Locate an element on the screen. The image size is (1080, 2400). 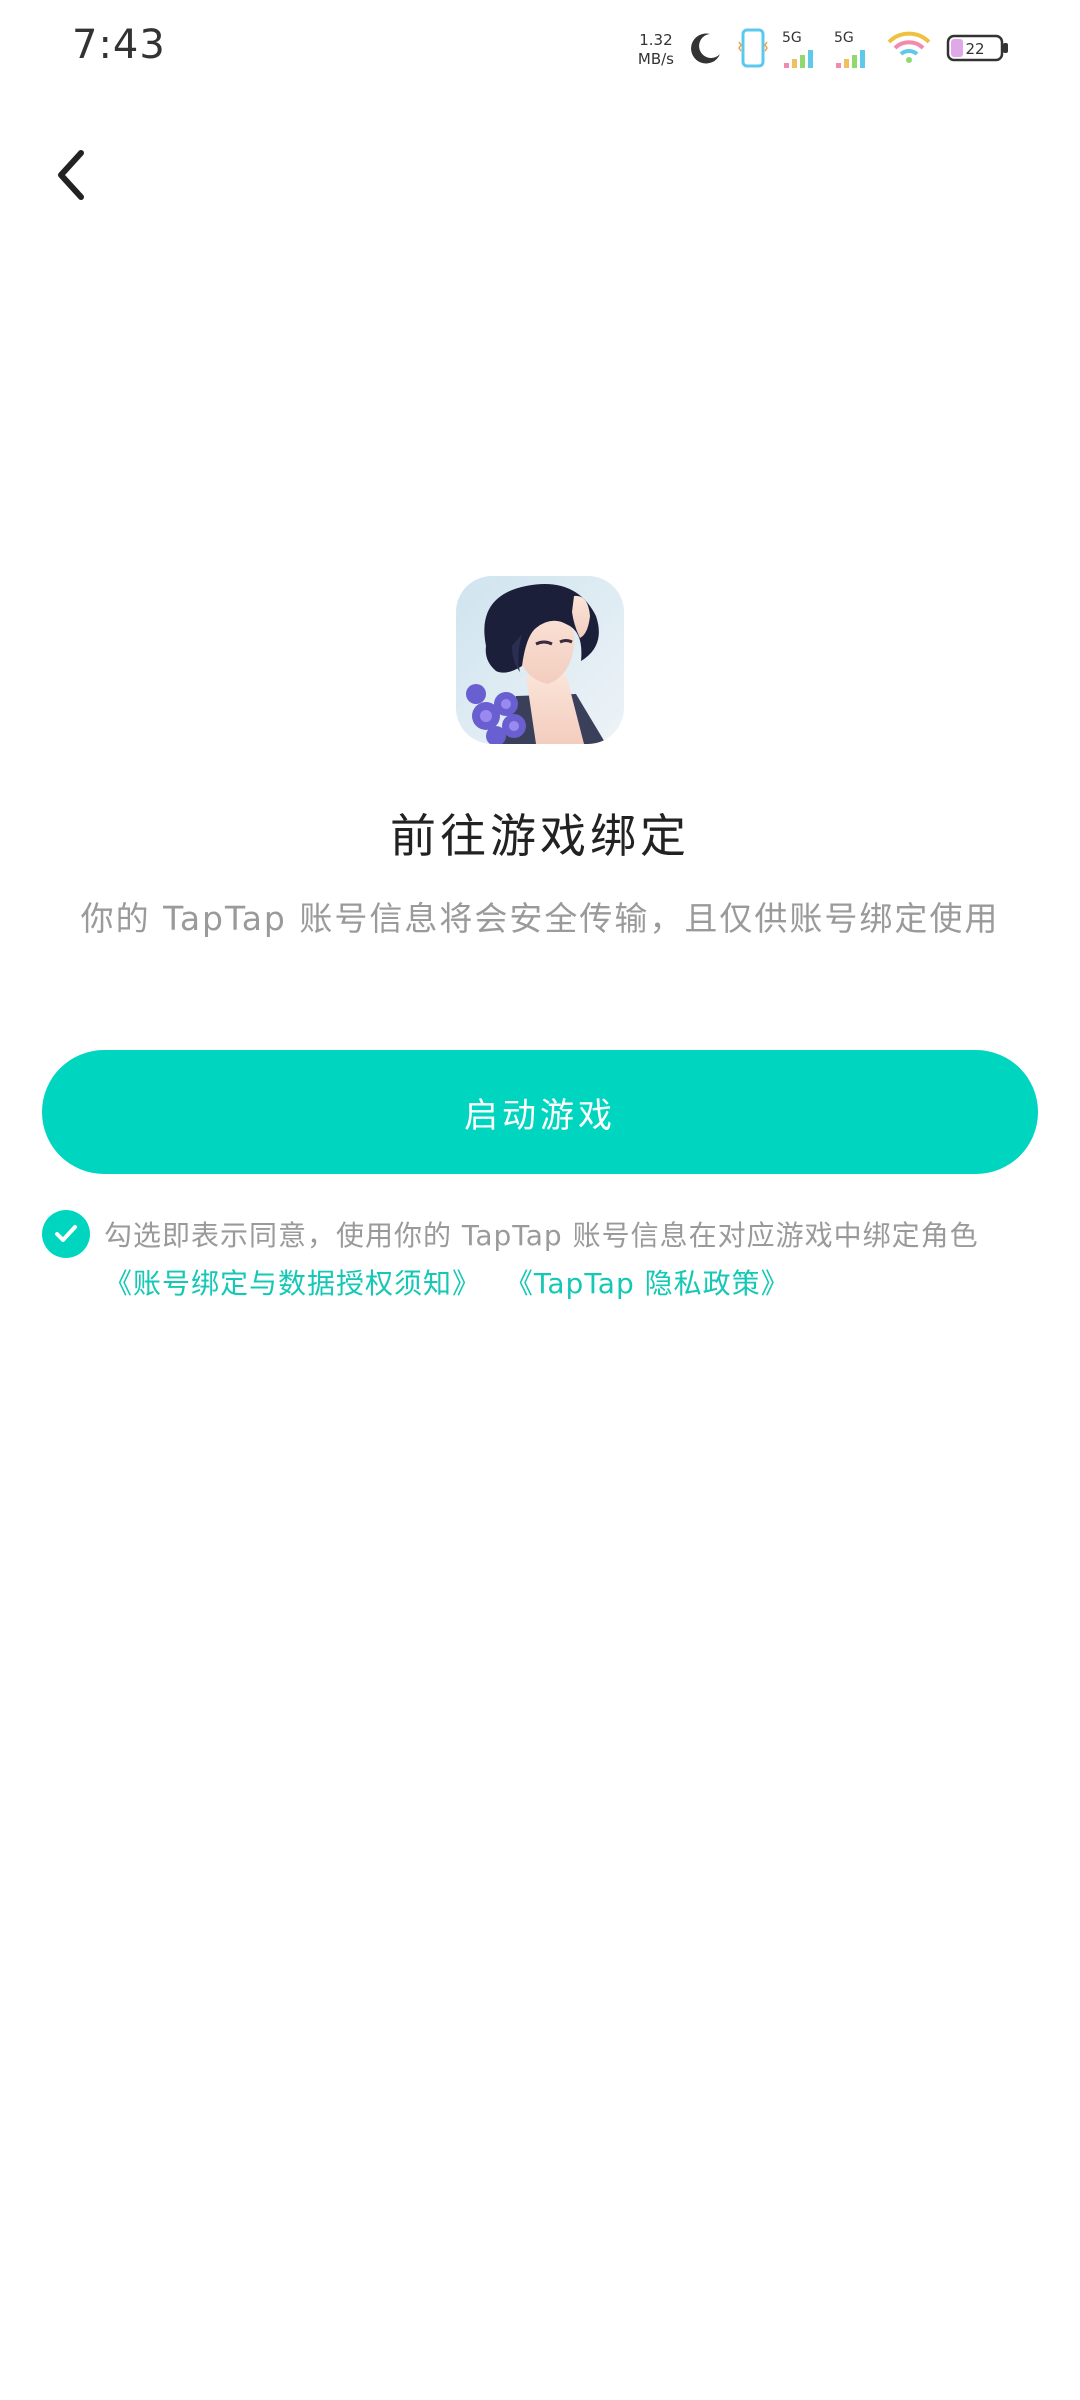
page-title: 前往游戏绑定 is located at coordinates (540, 836).